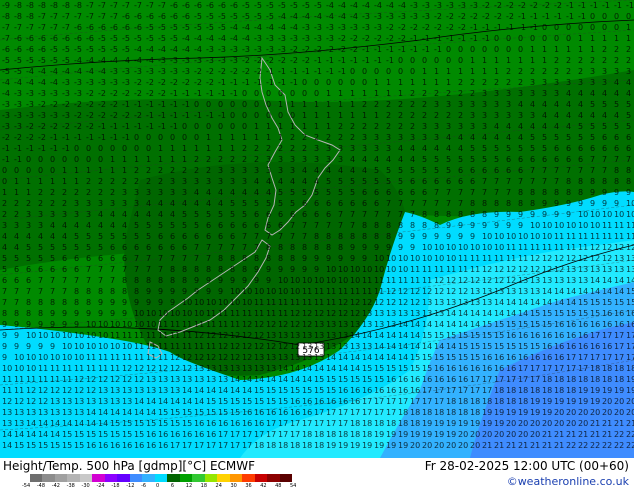 The width and height of the screenshot is (634, 491). Describe the element at coordinates (42, 5) in the screenshot. I see `temperature-value: -8` at that location.